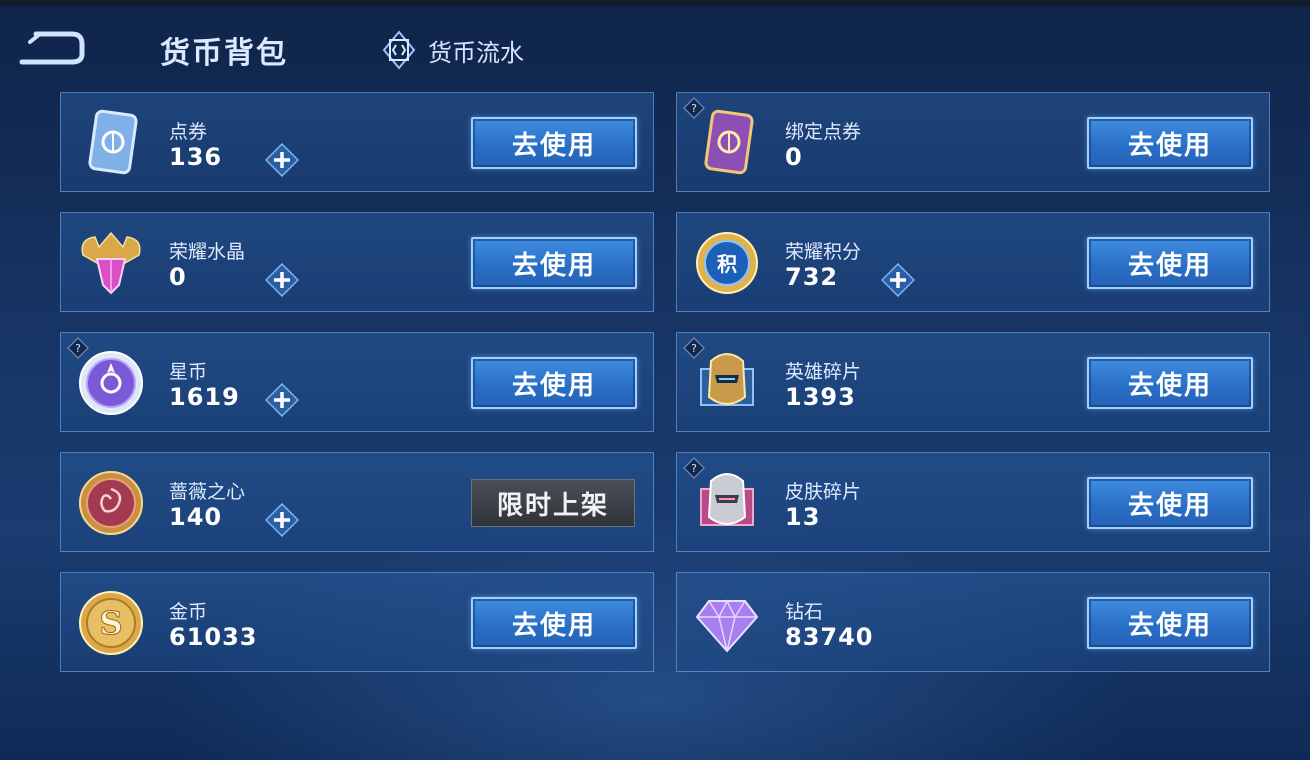 The height and width of the screenshot is (760, 1310). Describe the element at coordinates (357, 382) in the screenshot. I see `currency-card-star-coin: ? 星币 1619 去使用` at that location.